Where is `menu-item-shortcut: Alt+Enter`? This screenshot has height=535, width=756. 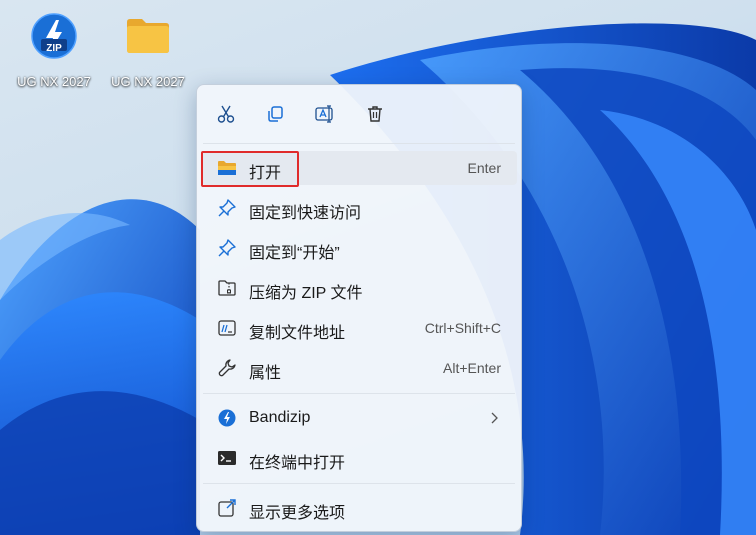
menu-item-shortcut: Alt+Enter is located at coordinates (472, 368).